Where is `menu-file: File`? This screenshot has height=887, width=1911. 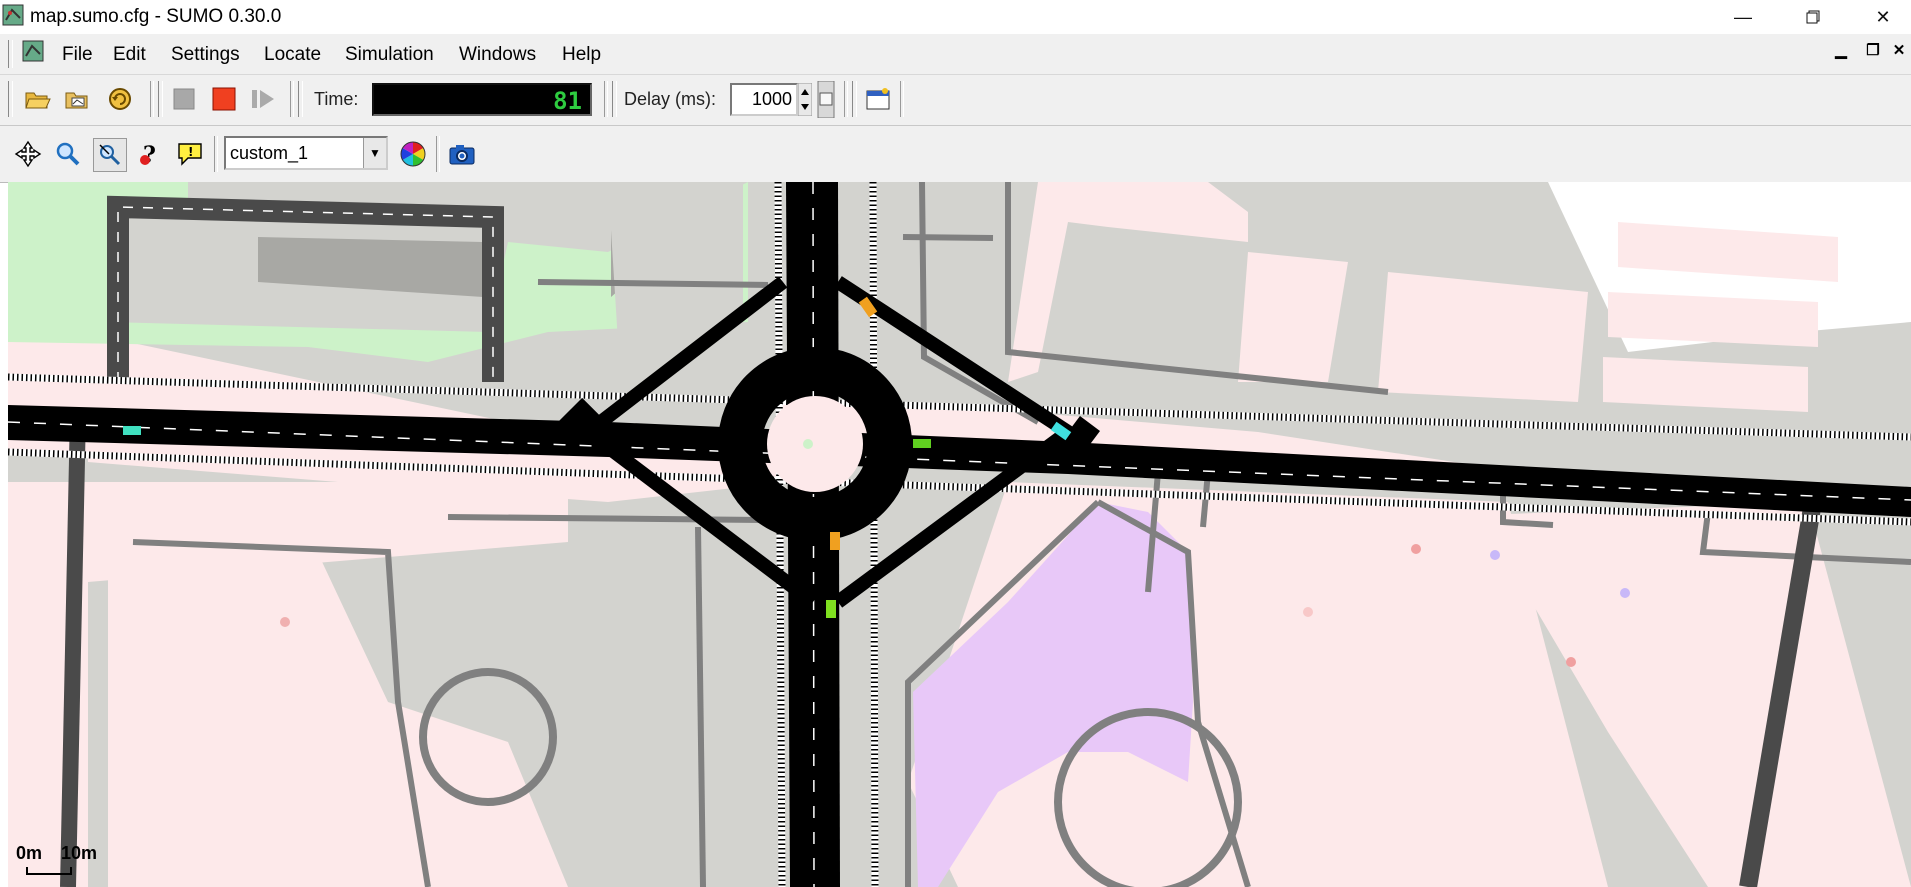
menu-file: File is located at coordinates (77, 55).